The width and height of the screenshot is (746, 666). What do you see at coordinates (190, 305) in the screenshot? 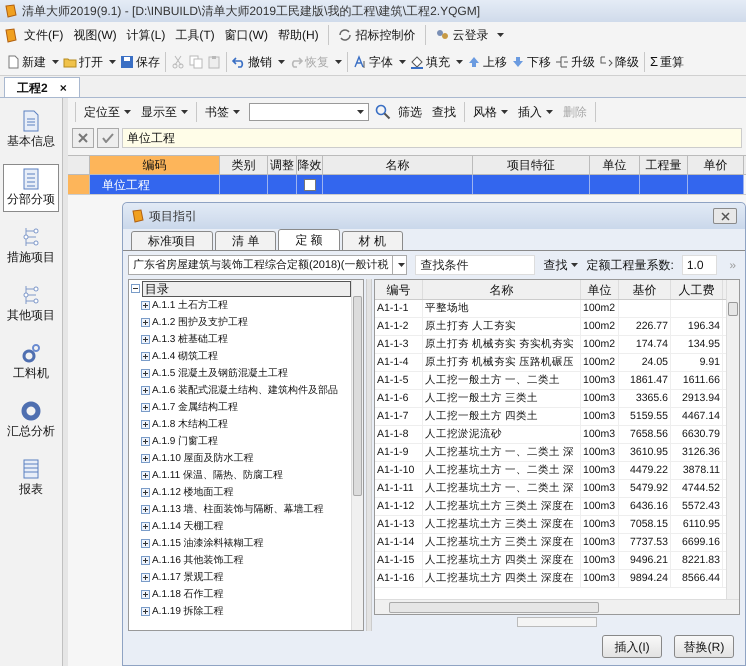
I see `tree-item: A.1.1 土石方工程` at bounding box center [190, 305].